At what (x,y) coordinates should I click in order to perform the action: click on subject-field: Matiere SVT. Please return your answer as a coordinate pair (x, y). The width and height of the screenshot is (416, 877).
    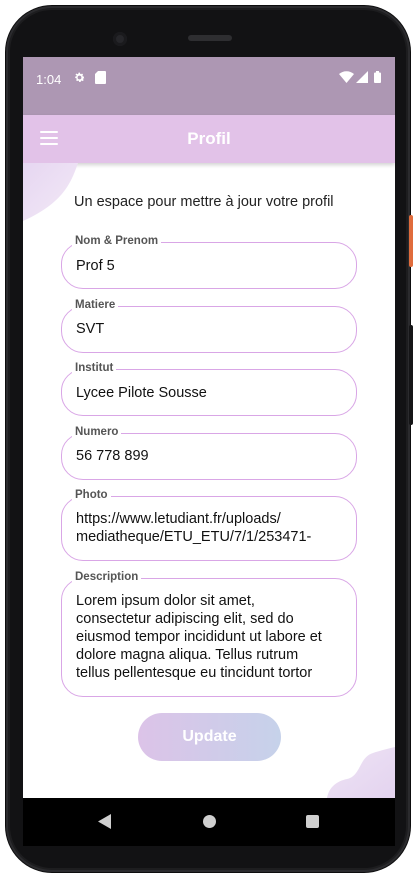
    Looking at the image, I should click on (209, 325).